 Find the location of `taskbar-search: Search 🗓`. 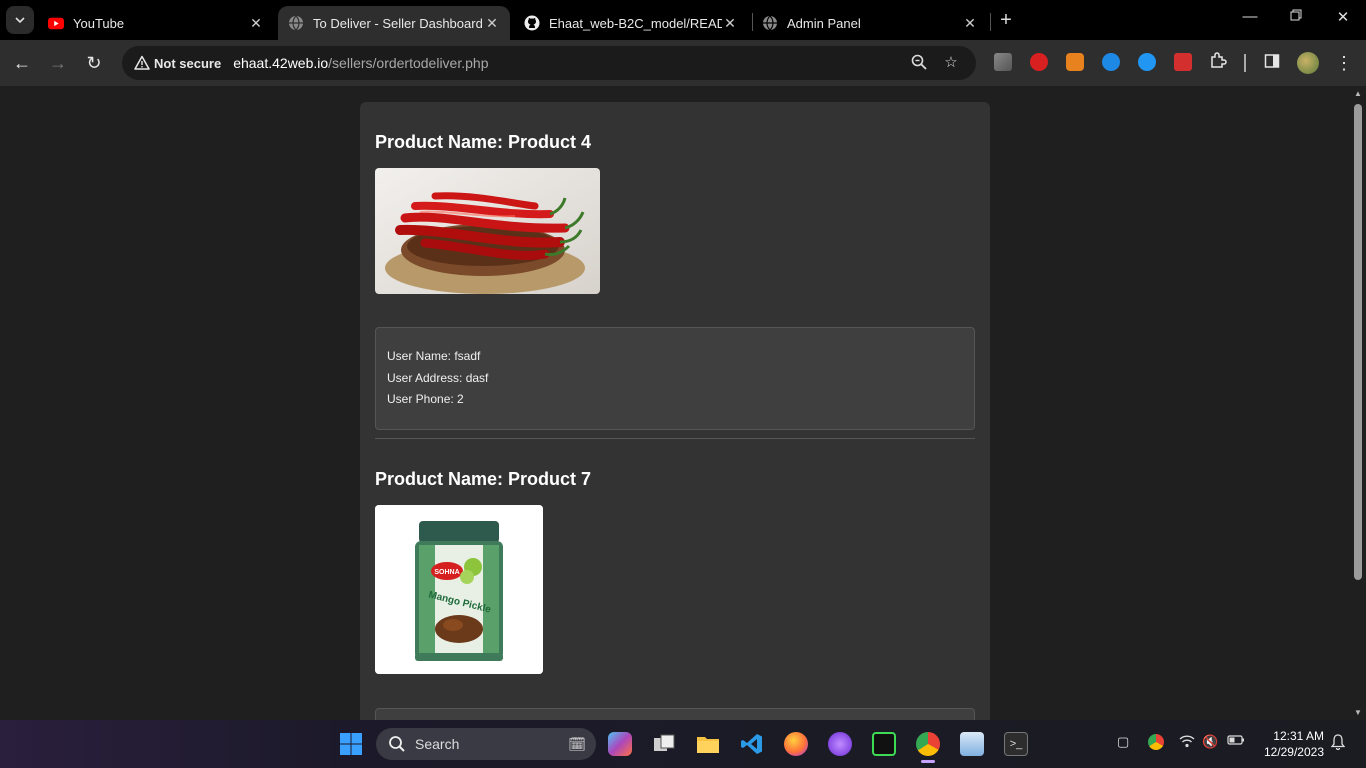

taskbar-search: Search 🗓 is located at coordinates (486, 744).